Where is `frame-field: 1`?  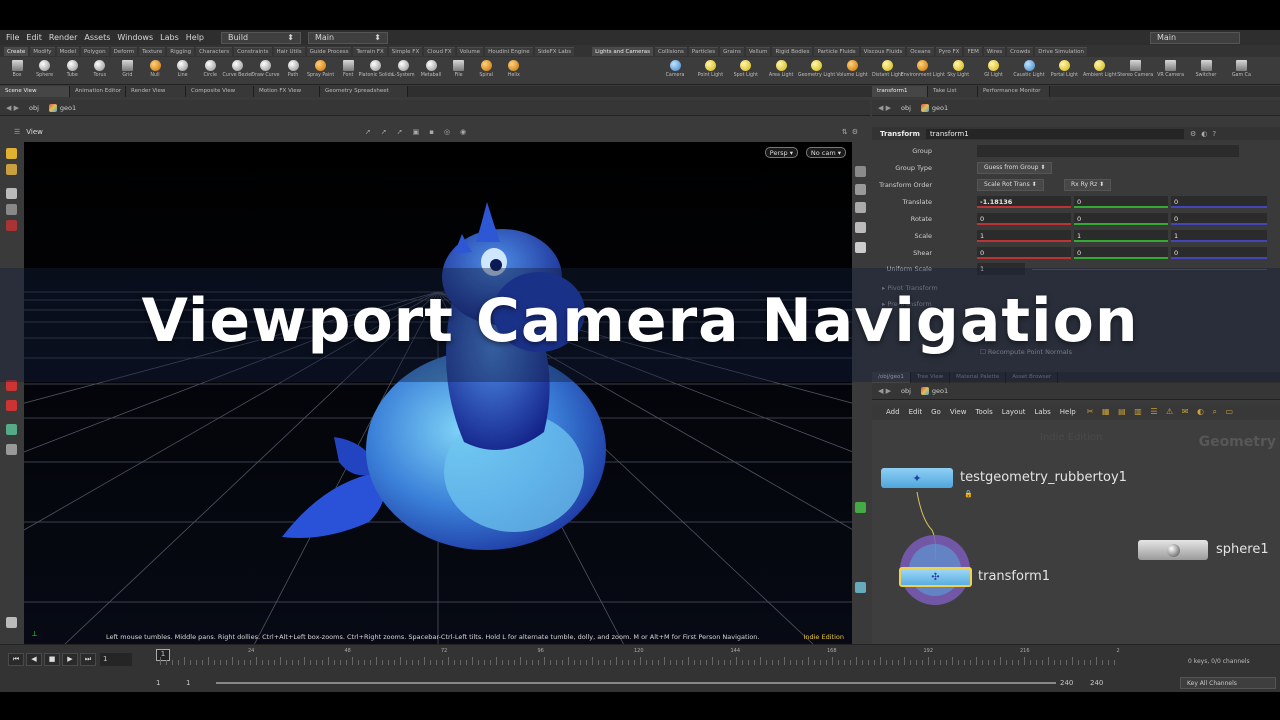 frame-field: 1 is located at coordinates (116, 659).